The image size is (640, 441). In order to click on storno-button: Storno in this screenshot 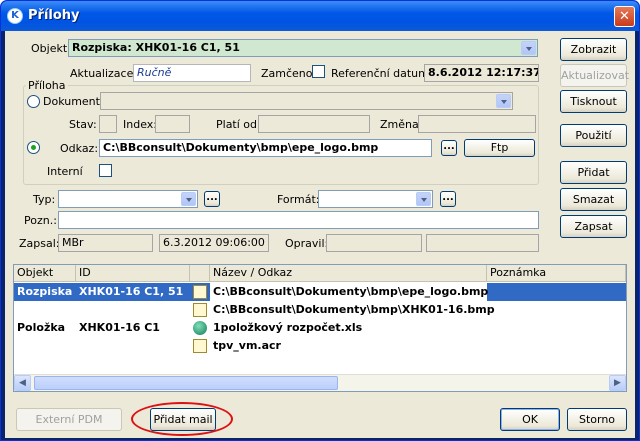, I will do `click(597, 419)`.